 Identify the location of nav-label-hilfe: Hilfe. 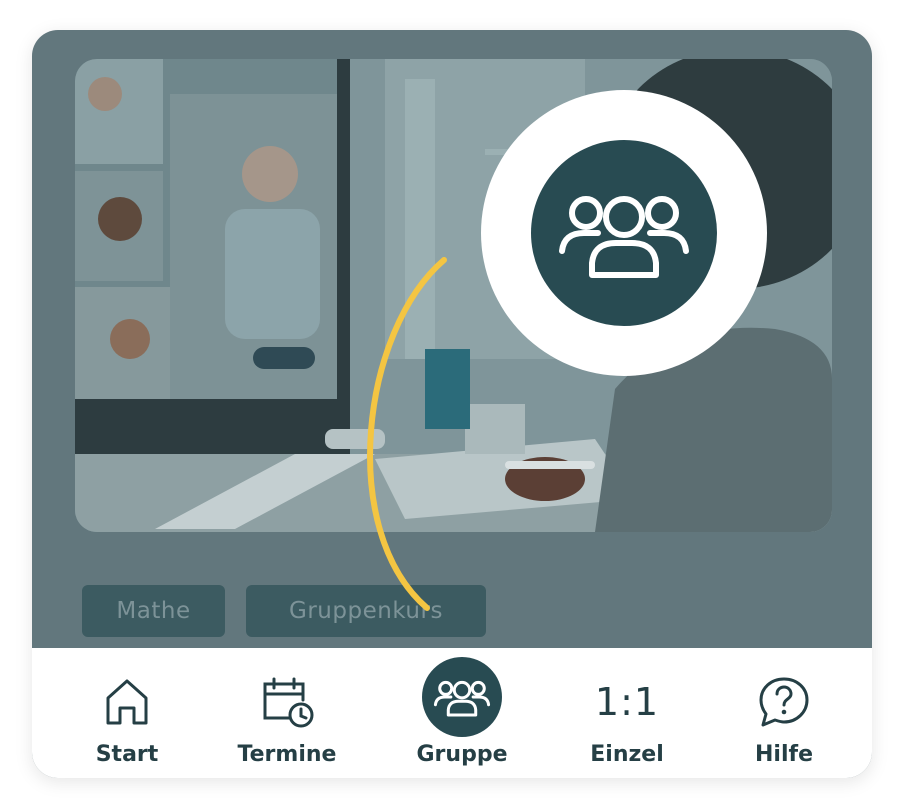
(784, 754).